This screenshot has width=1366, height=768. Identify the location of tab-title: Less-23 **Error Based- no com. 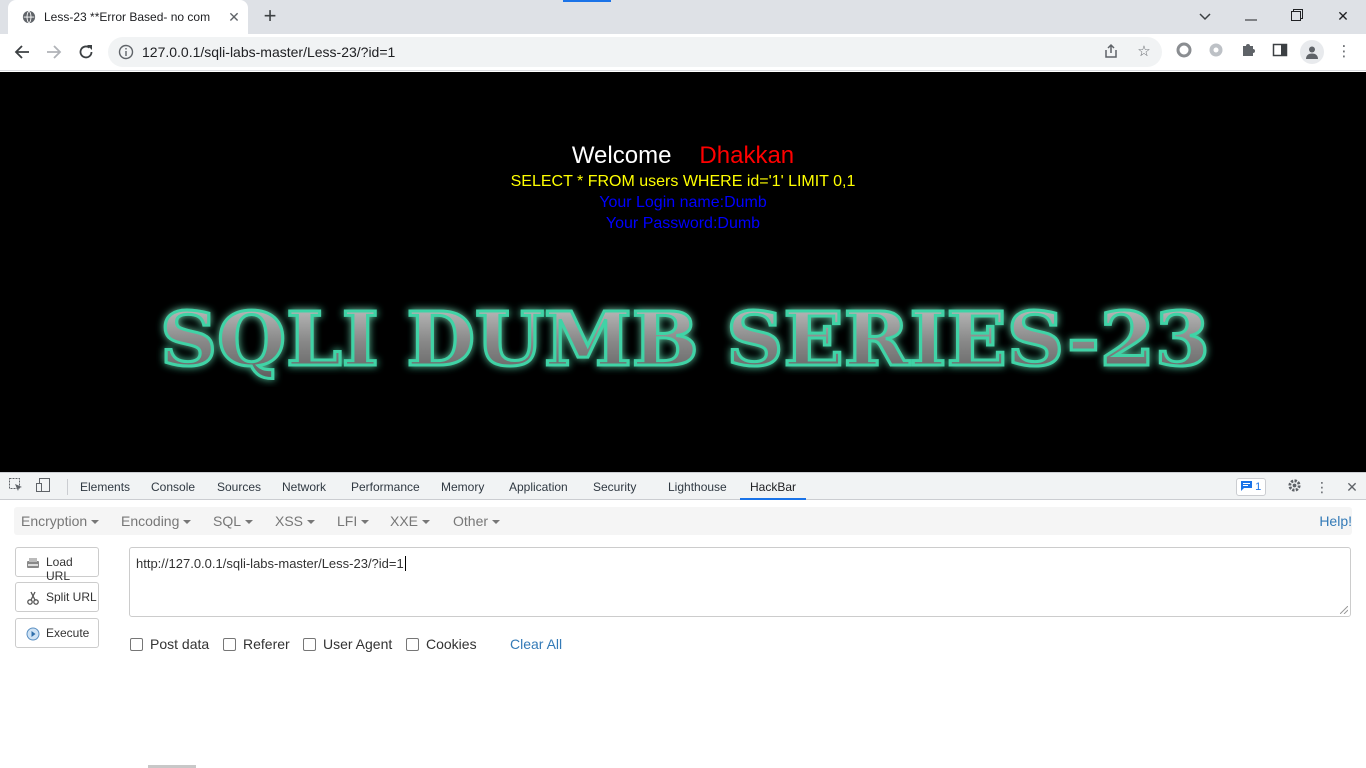
(127, 17).